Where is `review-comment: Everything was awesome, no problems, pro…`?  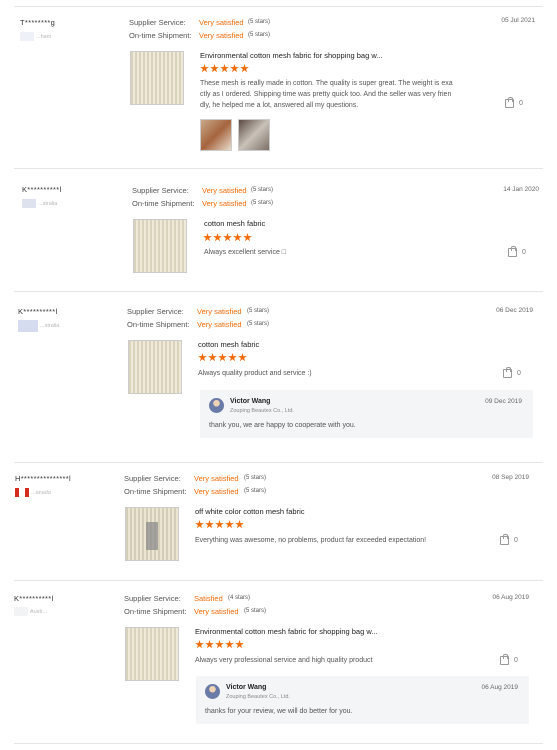 review-comment: Everything was awesome, no problems, pro… is located at coordinates (310, 540).